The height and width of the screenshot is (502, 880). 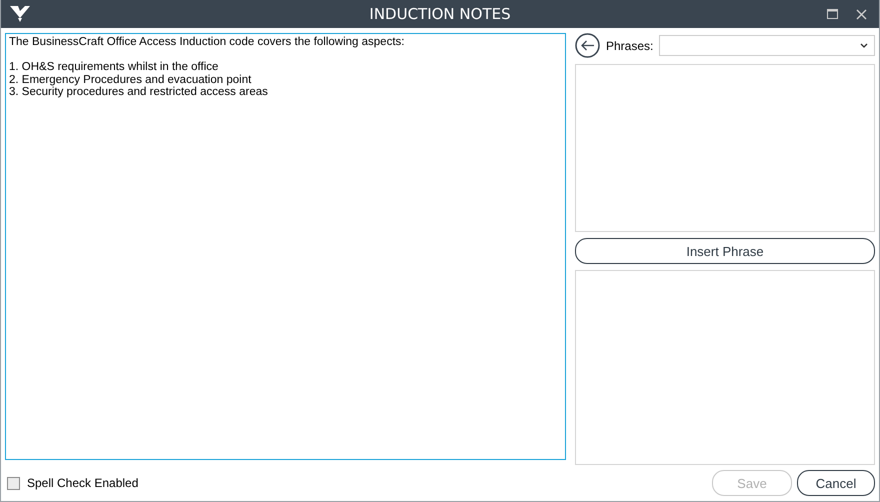 What do you see at coordinates (82, 483) in the screenshot?
I see `spell-check-label: Spell Check Enabled` at bounding box center [82, 483].